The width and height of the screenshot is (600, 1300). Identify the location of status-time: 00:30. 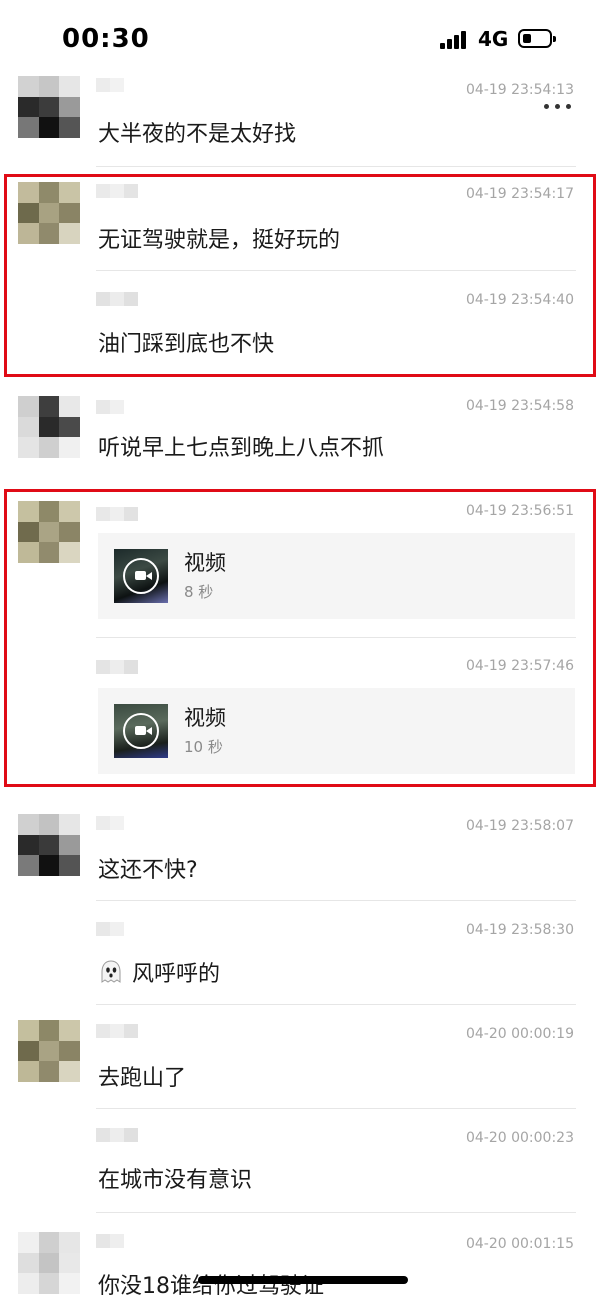
(106, 39).